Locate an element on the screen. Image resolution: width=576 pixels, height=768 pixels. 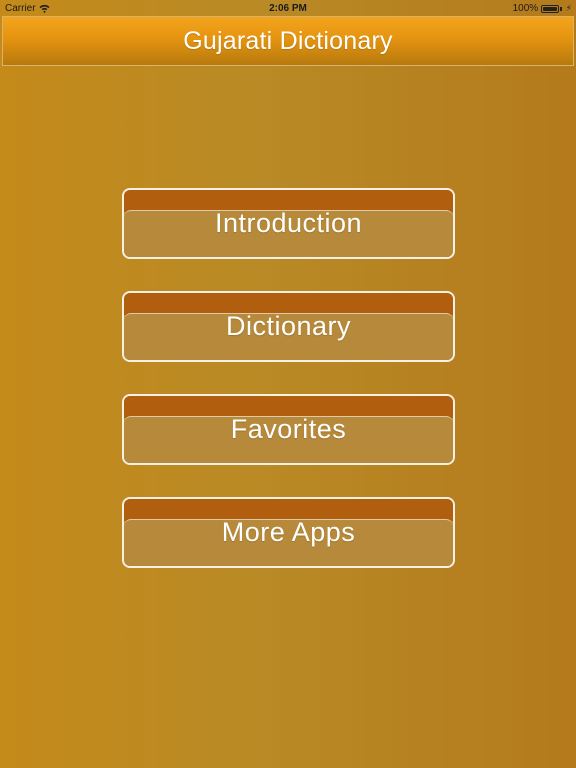
charging-bolt-icon: ⚡ is located at coordinates (568, 8).